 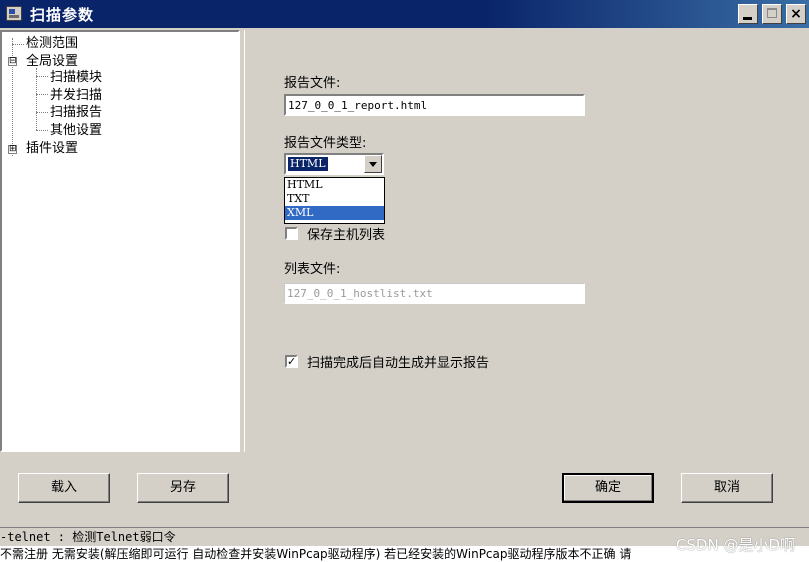 I want to click on list-file-input: 127_0_0_1_hostlist.txt, so click(x=434, y=293).